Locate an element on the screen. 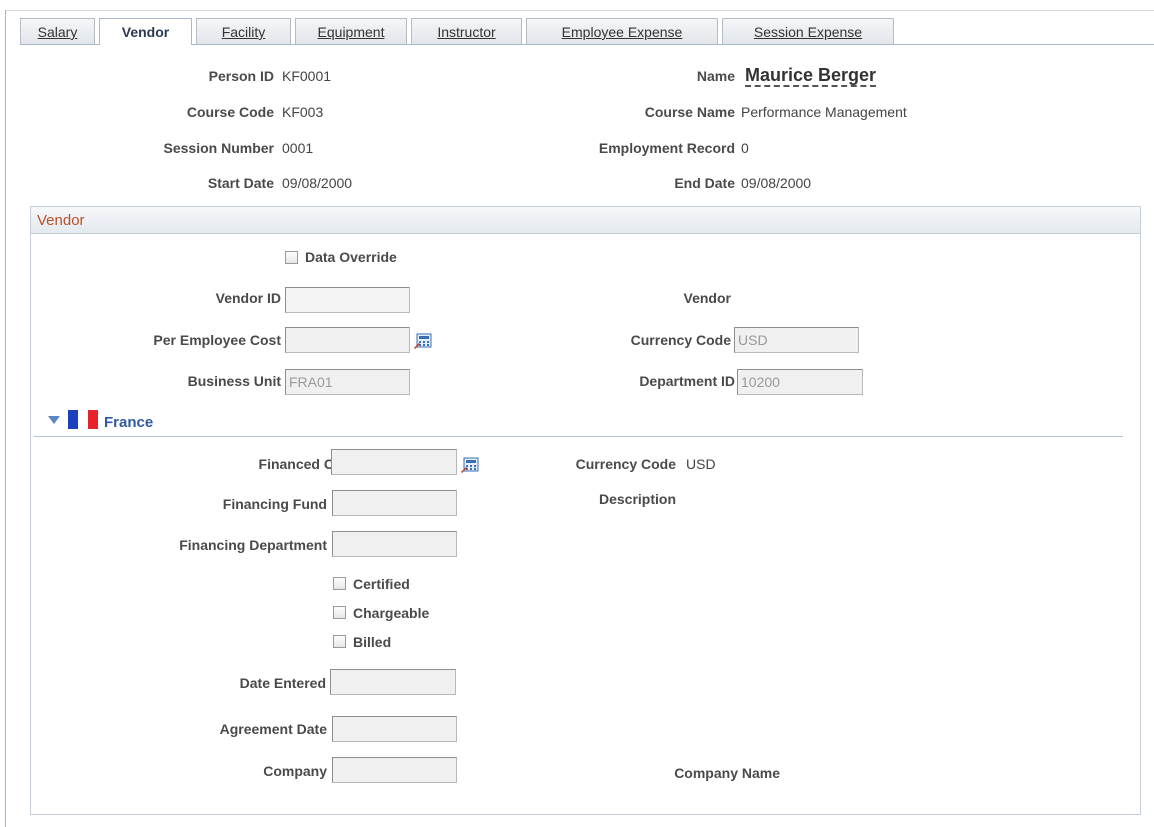 This screenshot has width=1154, height=827. tab-instructor: Instructor is located at coordinates (466, 31).